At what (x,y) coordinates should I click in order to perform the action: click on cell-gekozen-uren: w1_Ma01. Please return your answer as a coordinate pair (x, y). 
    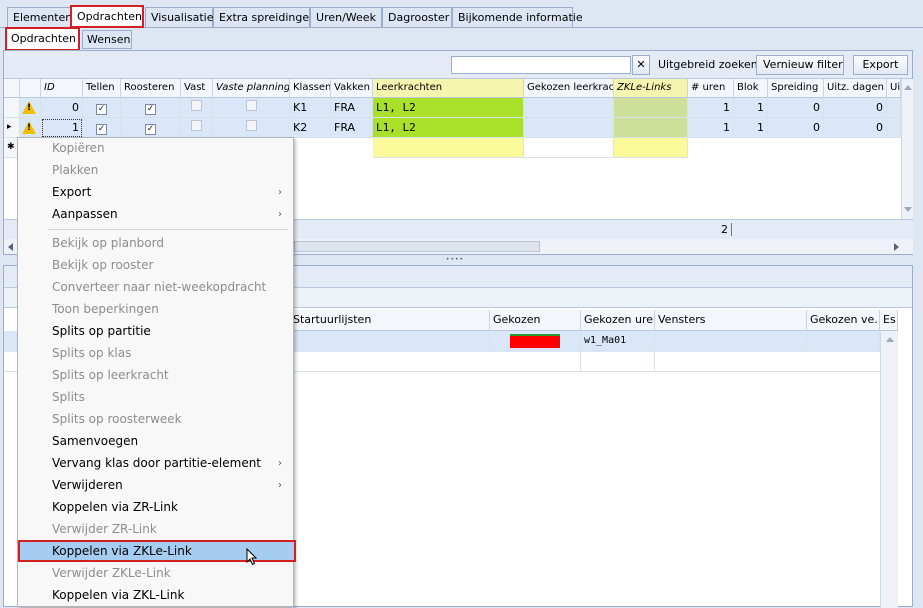
    Looking at the image, I should click on (618, 341).